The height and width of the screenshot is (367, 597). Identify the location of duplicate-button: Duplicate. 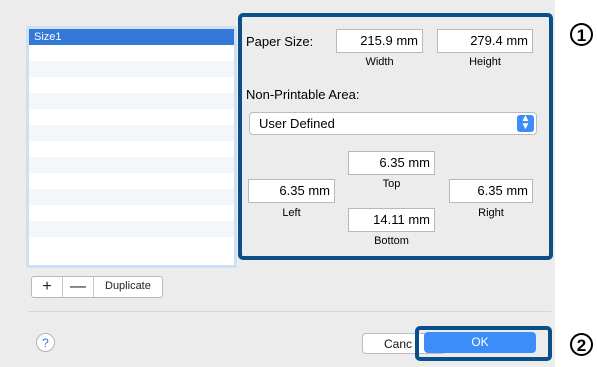
(127, 287).